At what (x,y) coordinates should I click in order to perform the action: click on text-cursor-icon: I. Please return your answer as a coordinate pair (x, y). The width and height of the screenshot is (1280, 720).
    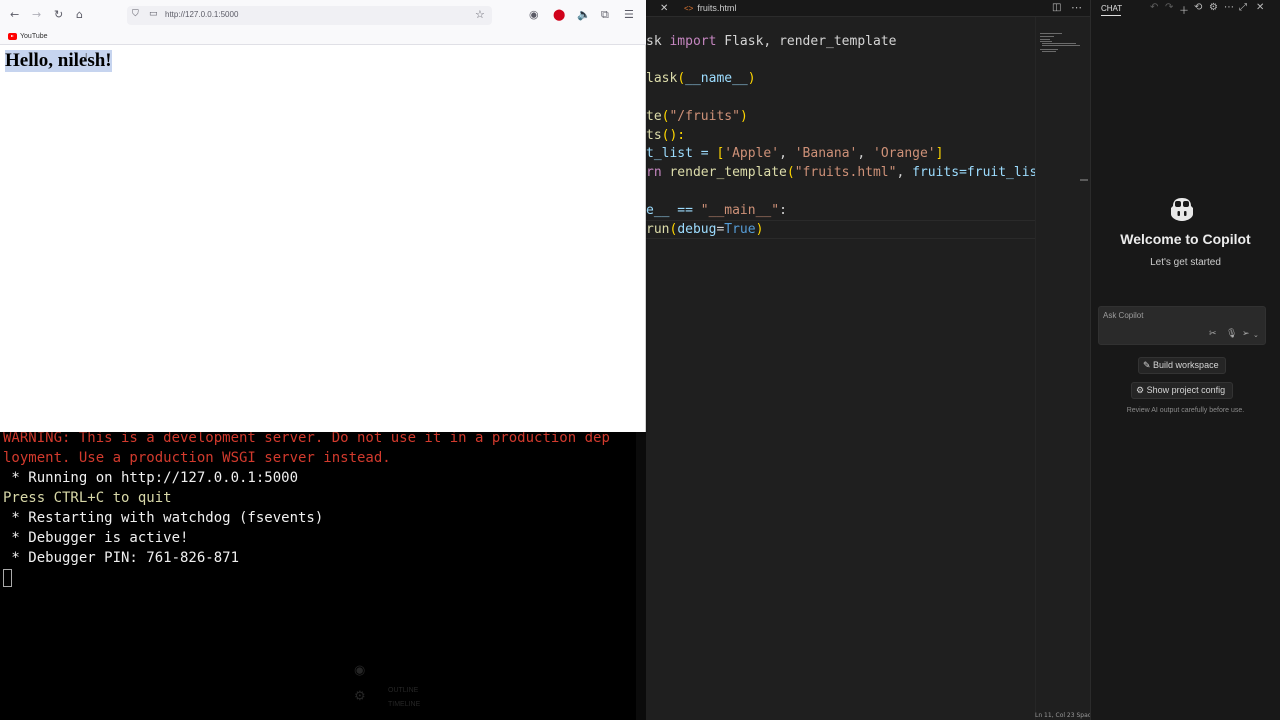
    Looking at the image, I should click on (86, 56).